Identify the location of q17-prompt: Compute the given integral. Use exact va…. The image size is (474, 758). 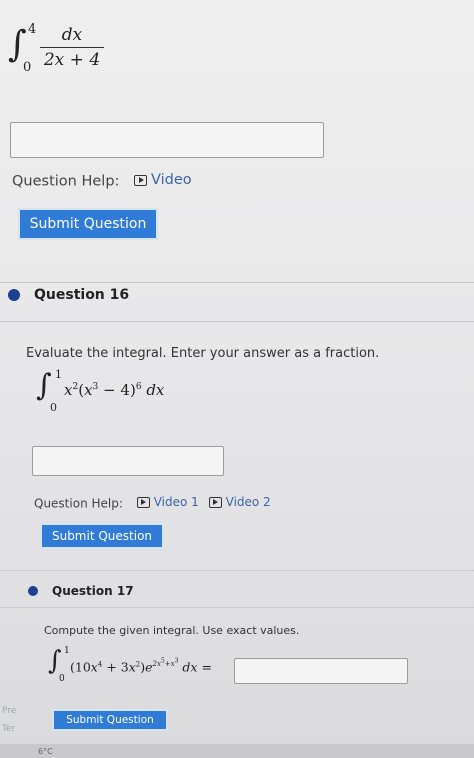
(172, 630).